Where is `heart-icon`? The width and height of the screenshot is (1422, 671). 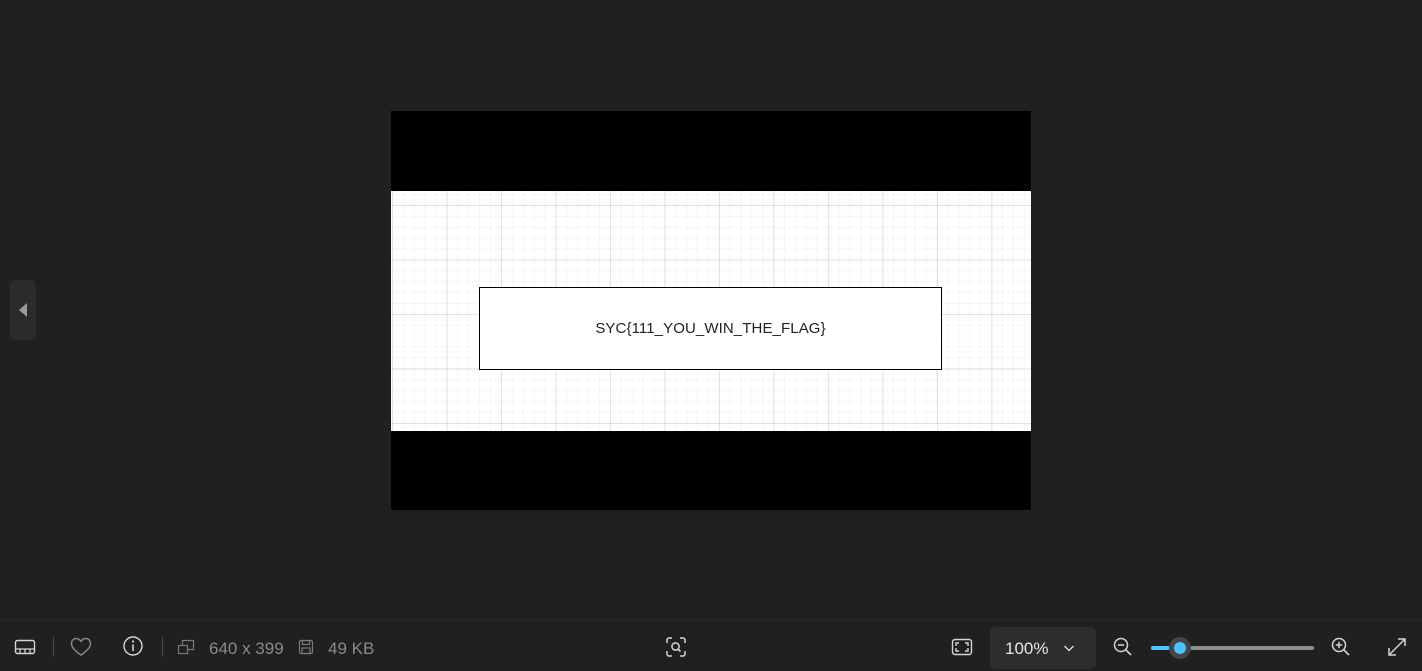
heart-icon is located at coordinates (81, 646).